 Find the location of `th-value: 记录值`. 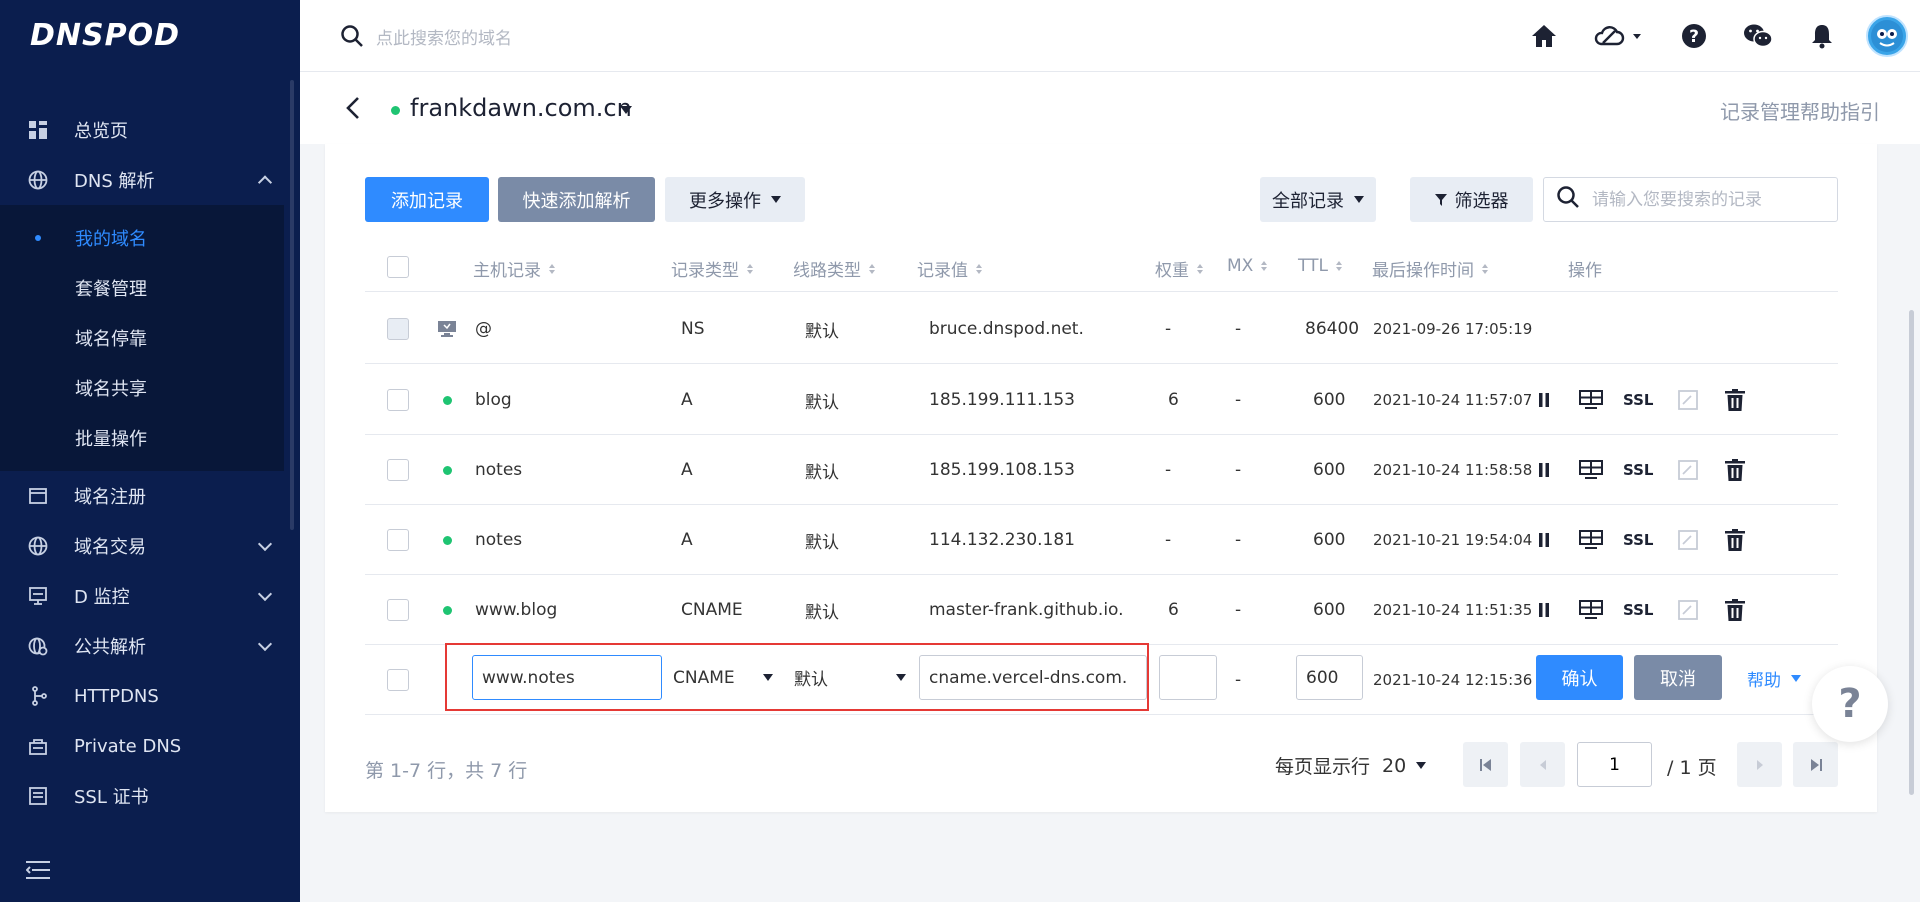

th-value: 记录值 is located at coordinates (949, 268).